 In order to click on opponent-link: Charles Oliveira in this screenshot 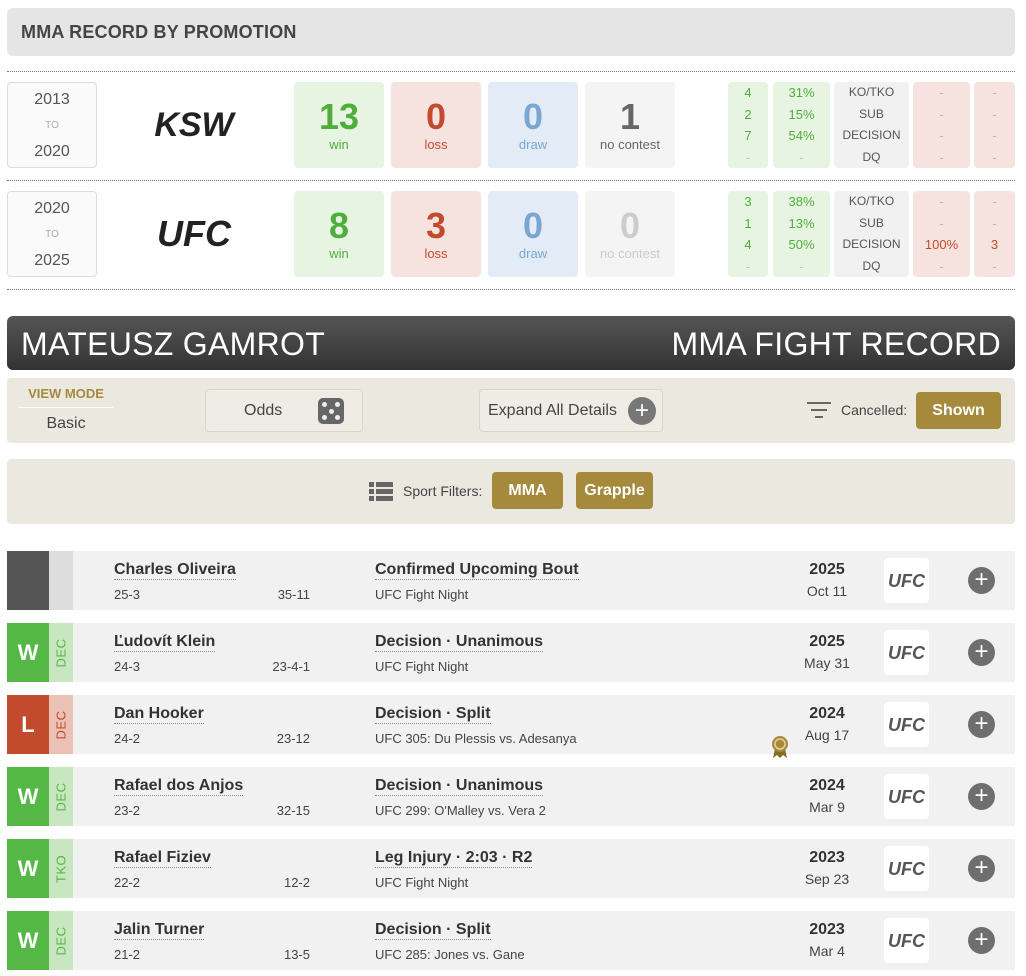, I will do `click(175, 570)`.